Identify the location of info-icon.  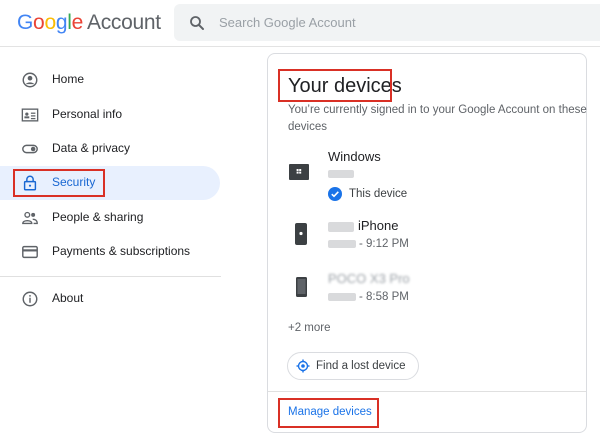
(30, 299).